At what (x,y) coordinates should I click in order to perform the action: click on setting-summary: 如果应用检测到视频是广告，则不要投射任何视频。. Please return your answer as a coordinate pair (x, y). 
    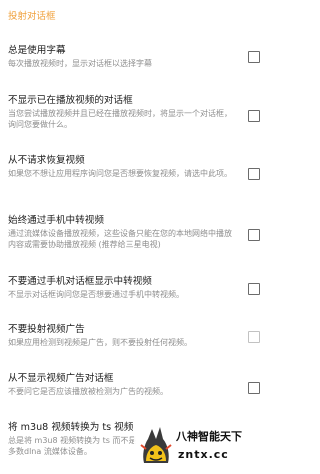
    Looking at the image, I should click on (100, 342).